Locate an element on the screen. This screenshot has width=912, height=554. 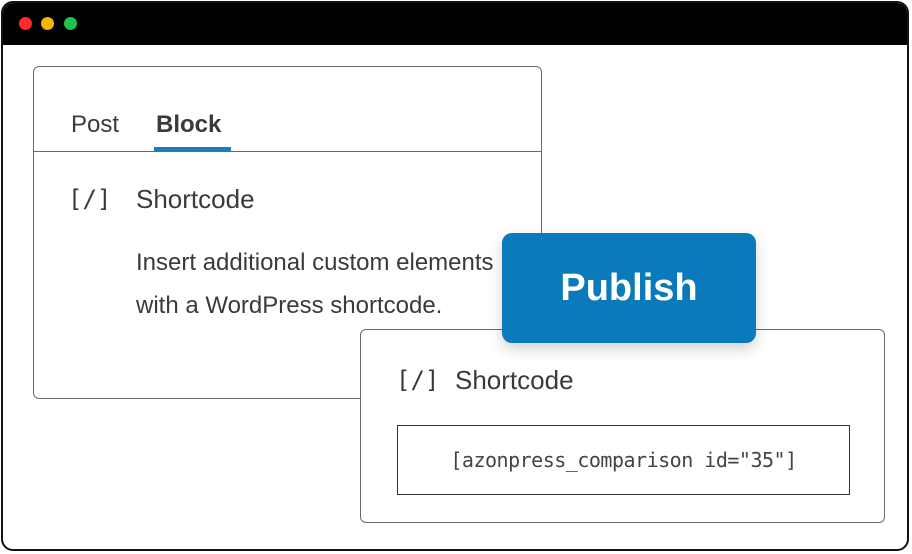
publish-button: Publish is located at coordinates (629, 288).